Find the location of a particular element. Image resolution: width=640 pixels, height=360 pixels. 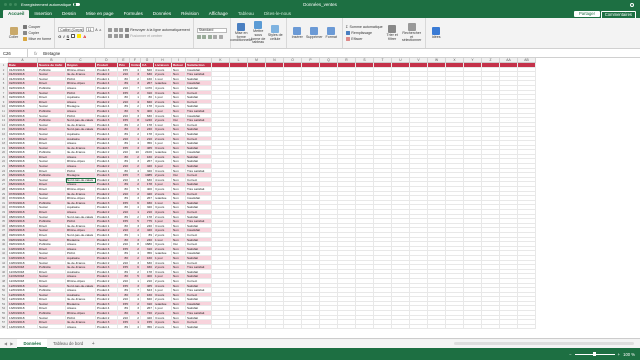

table-cell: Alsace is located at coordinates (81, 327).